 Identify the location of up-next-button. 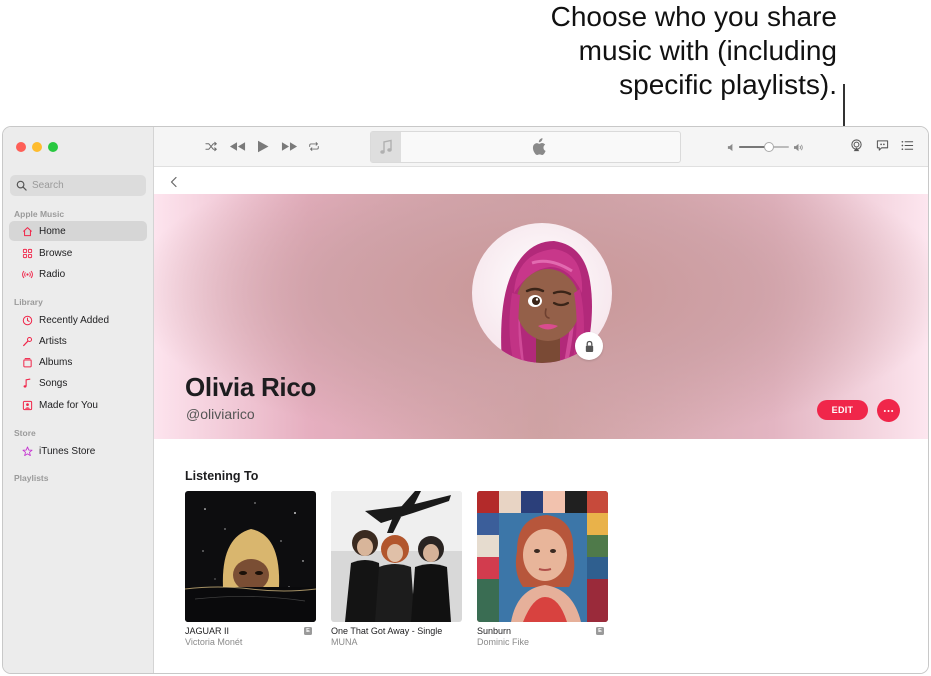
(907, 145).